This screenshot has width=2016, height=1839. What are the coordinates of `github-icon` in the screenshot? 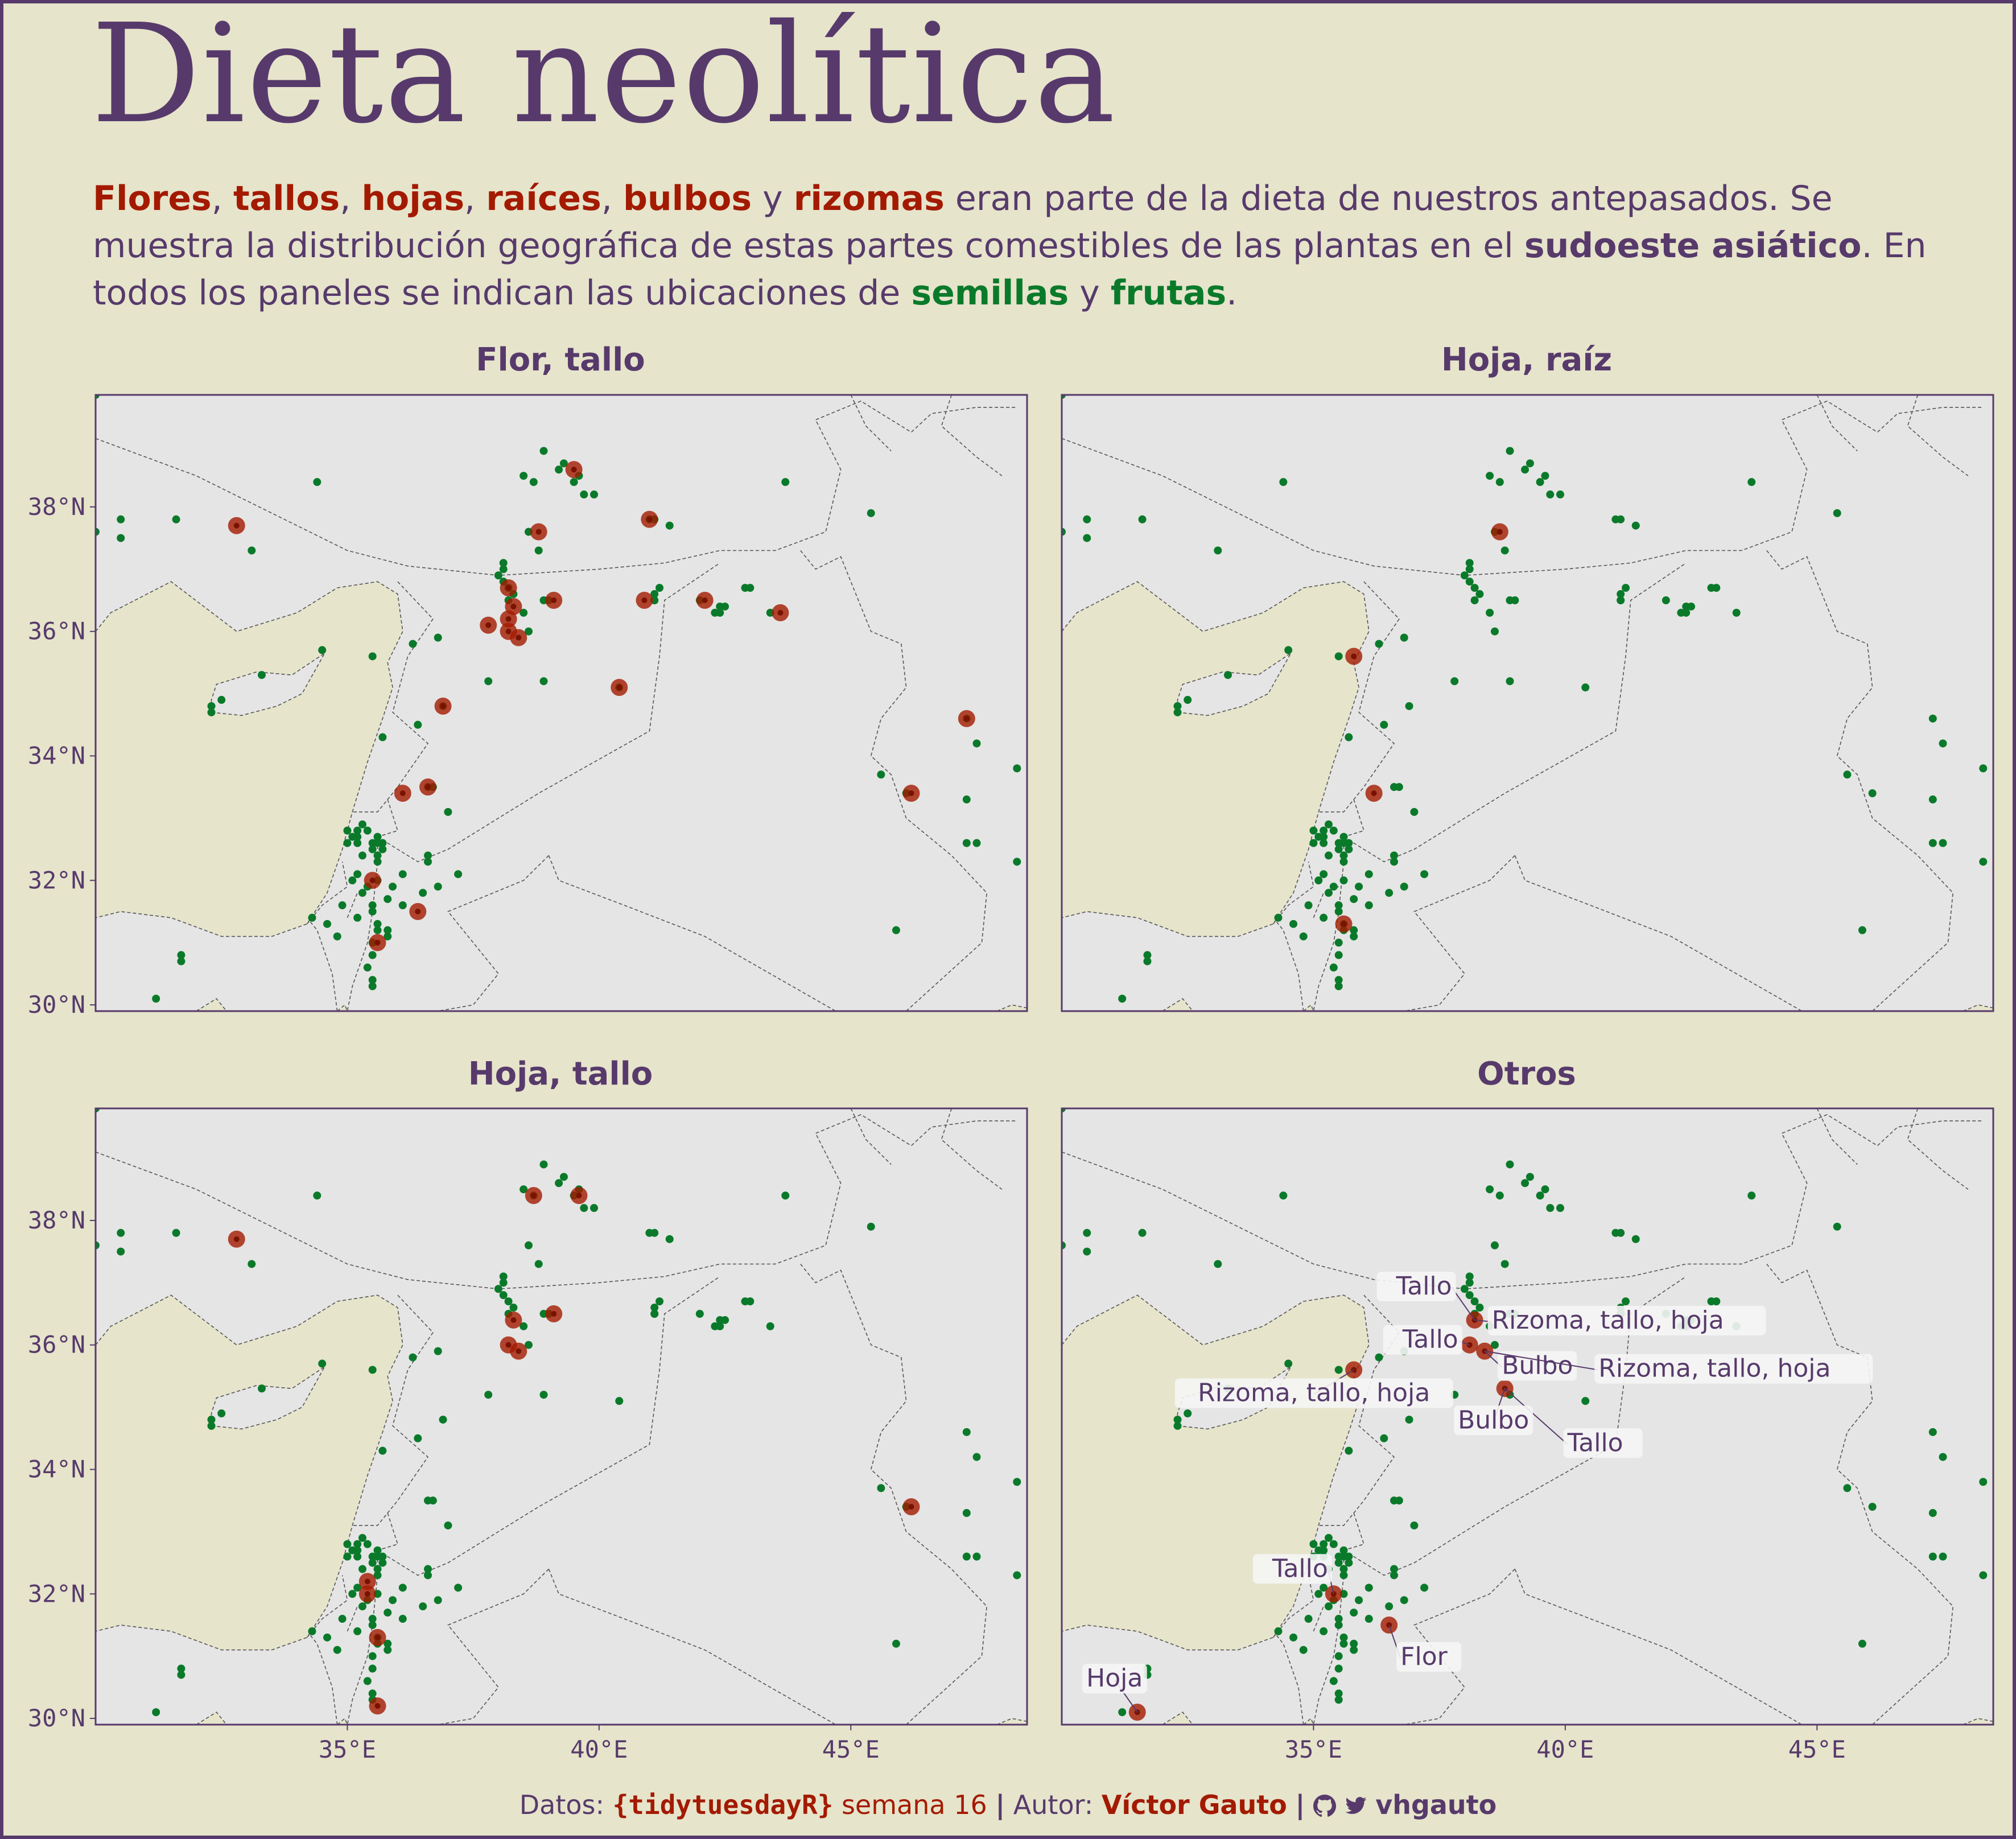 It's located at (1325, 1806).